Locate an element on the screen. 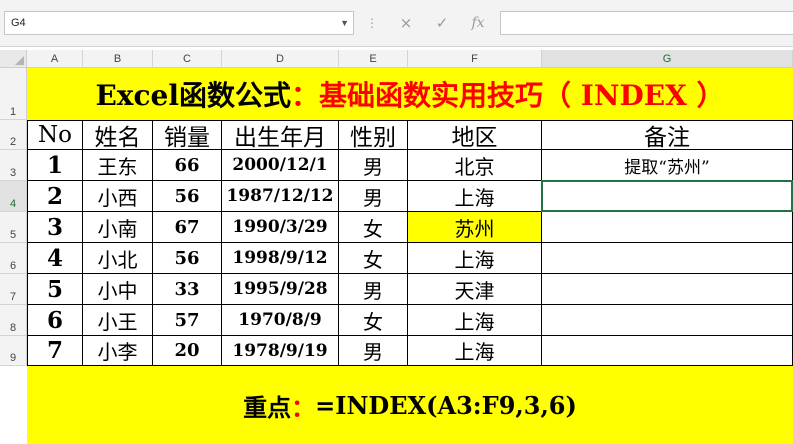 Image resolution: width=793 pixels, height=444 pixels. name-box: G4 ▼ is located at coordinates (179, 23).